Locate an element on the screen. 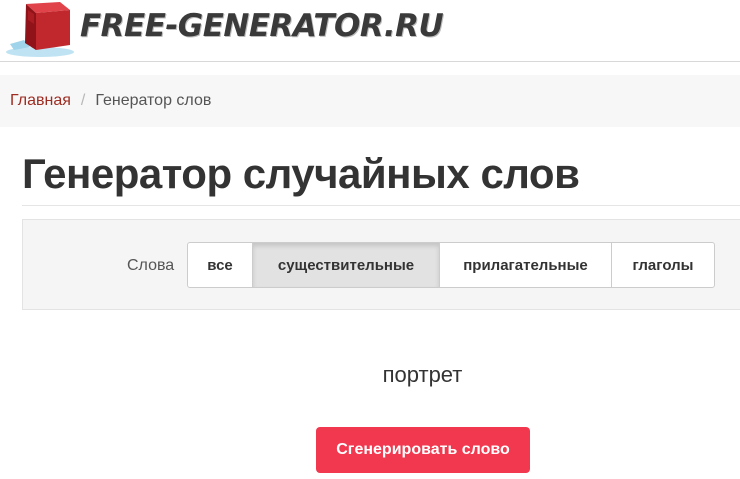 Image resolution: width=740 pixels, height=479 pixels. filter-option-verbs: глаголы is located at coordinates (662, 265).